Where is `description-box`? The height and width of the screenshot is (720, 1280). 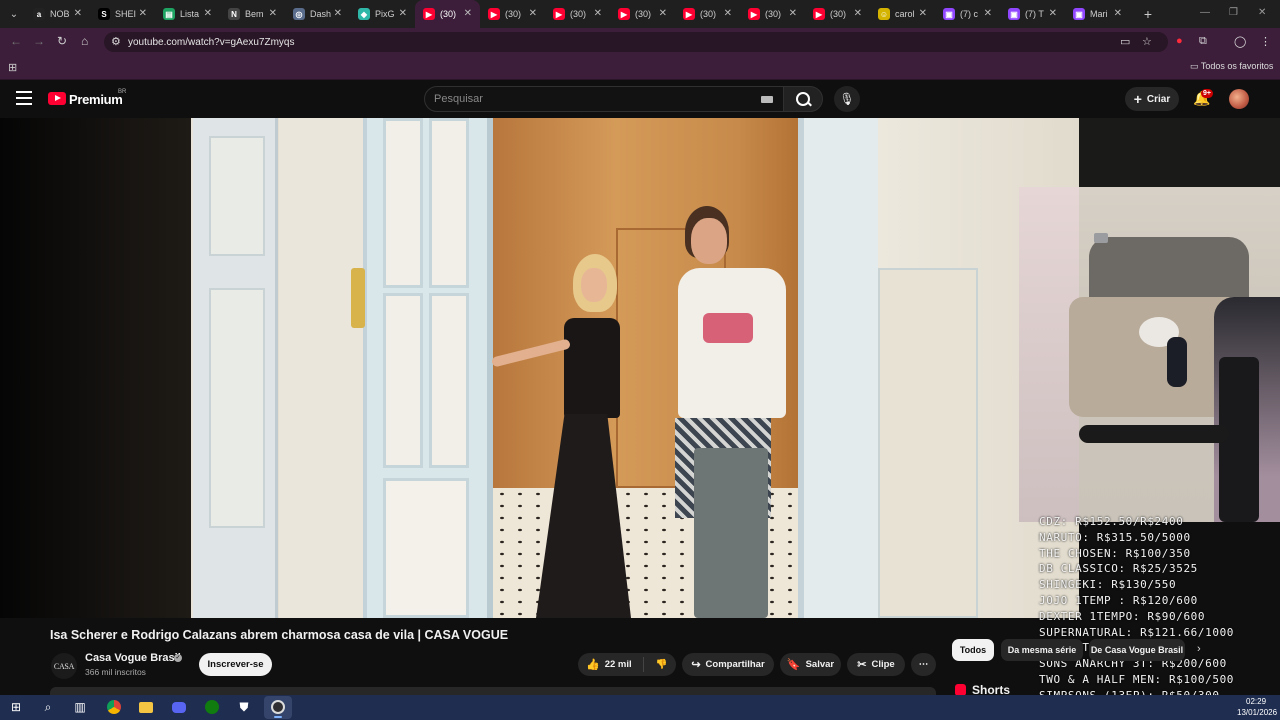 description-box is located at coordinates (493, 691).